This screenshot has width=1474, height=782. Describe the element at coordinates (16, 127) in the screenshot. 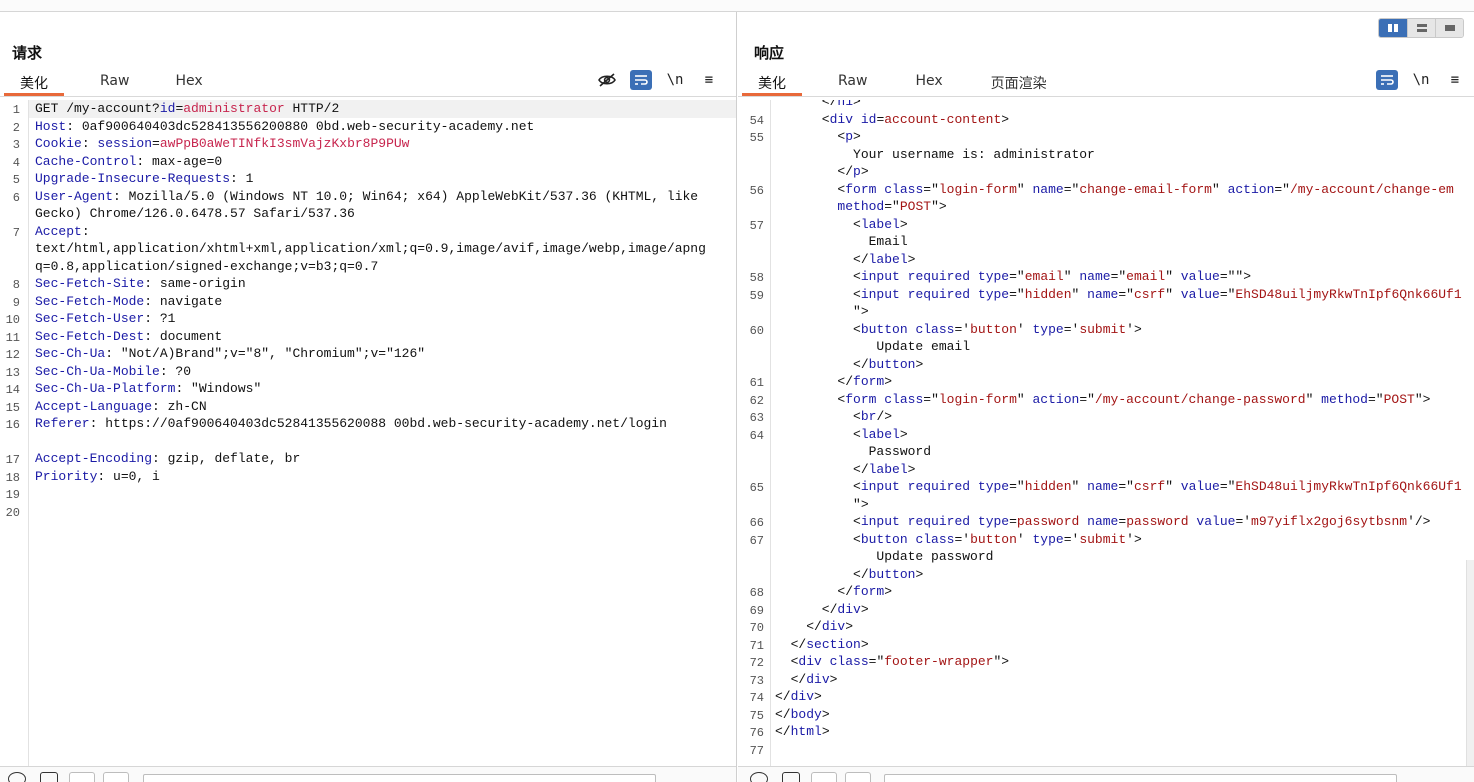

I see `line-number: 2` at that location.